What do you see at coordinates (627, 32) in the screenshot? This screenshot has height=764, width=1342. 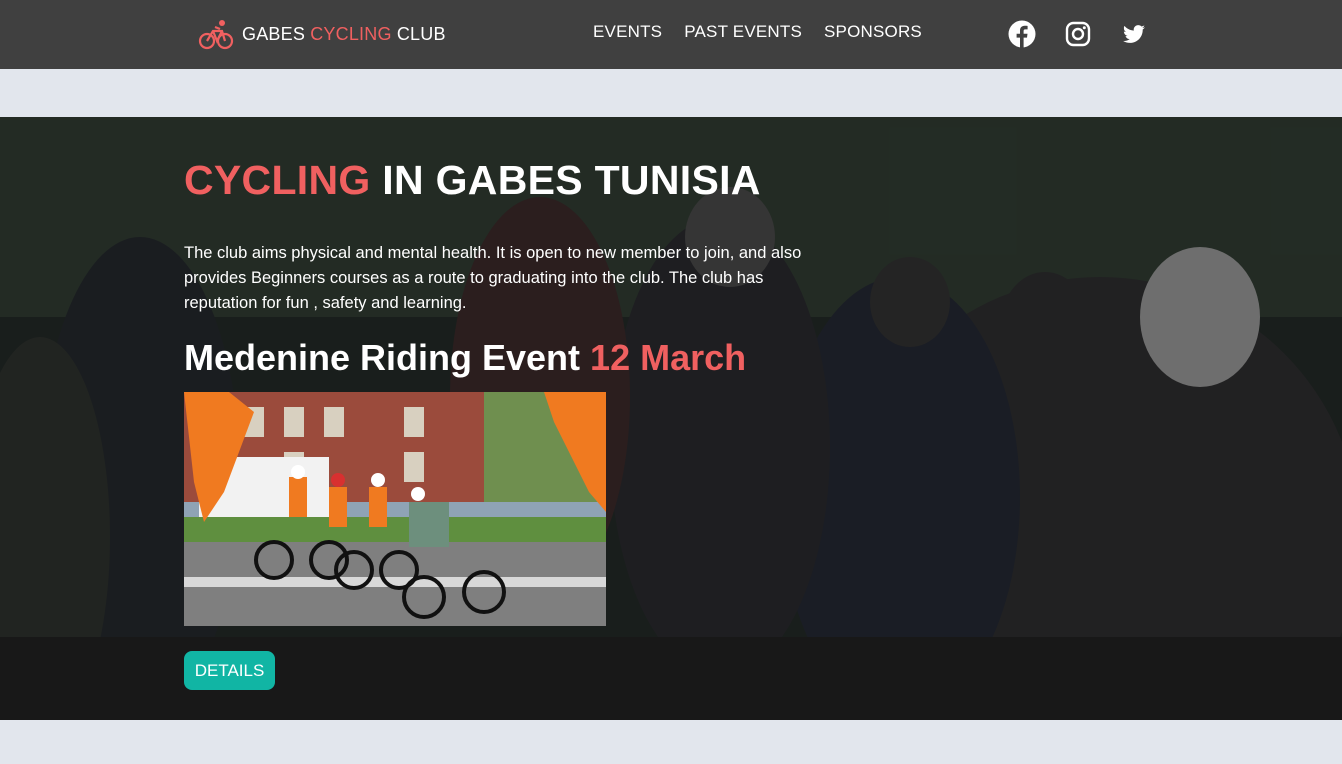 I see `nav-events: EVENTS` at bounding box center [627, 32].